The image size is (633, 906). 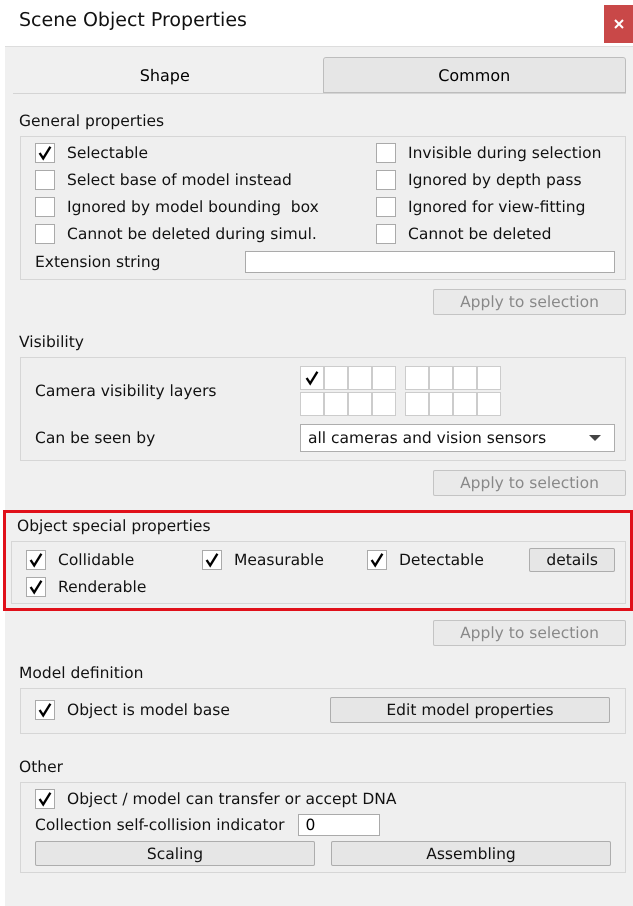 I want to click on tab: Shape, so click(x=164, y=75).